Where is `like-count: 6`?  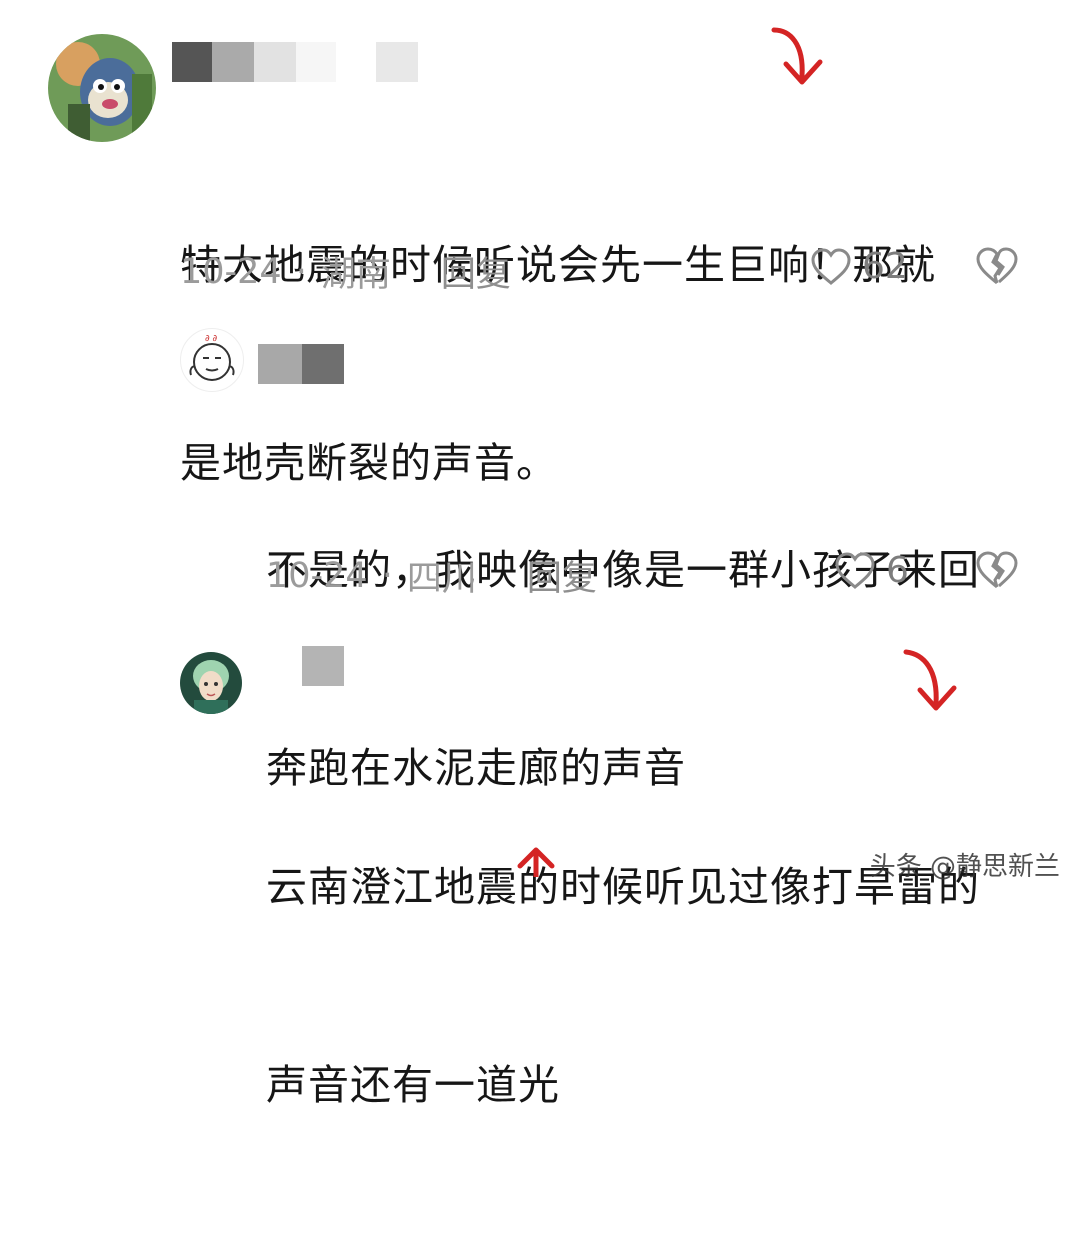
like-count: 6 is located at coordinates (897, 570).